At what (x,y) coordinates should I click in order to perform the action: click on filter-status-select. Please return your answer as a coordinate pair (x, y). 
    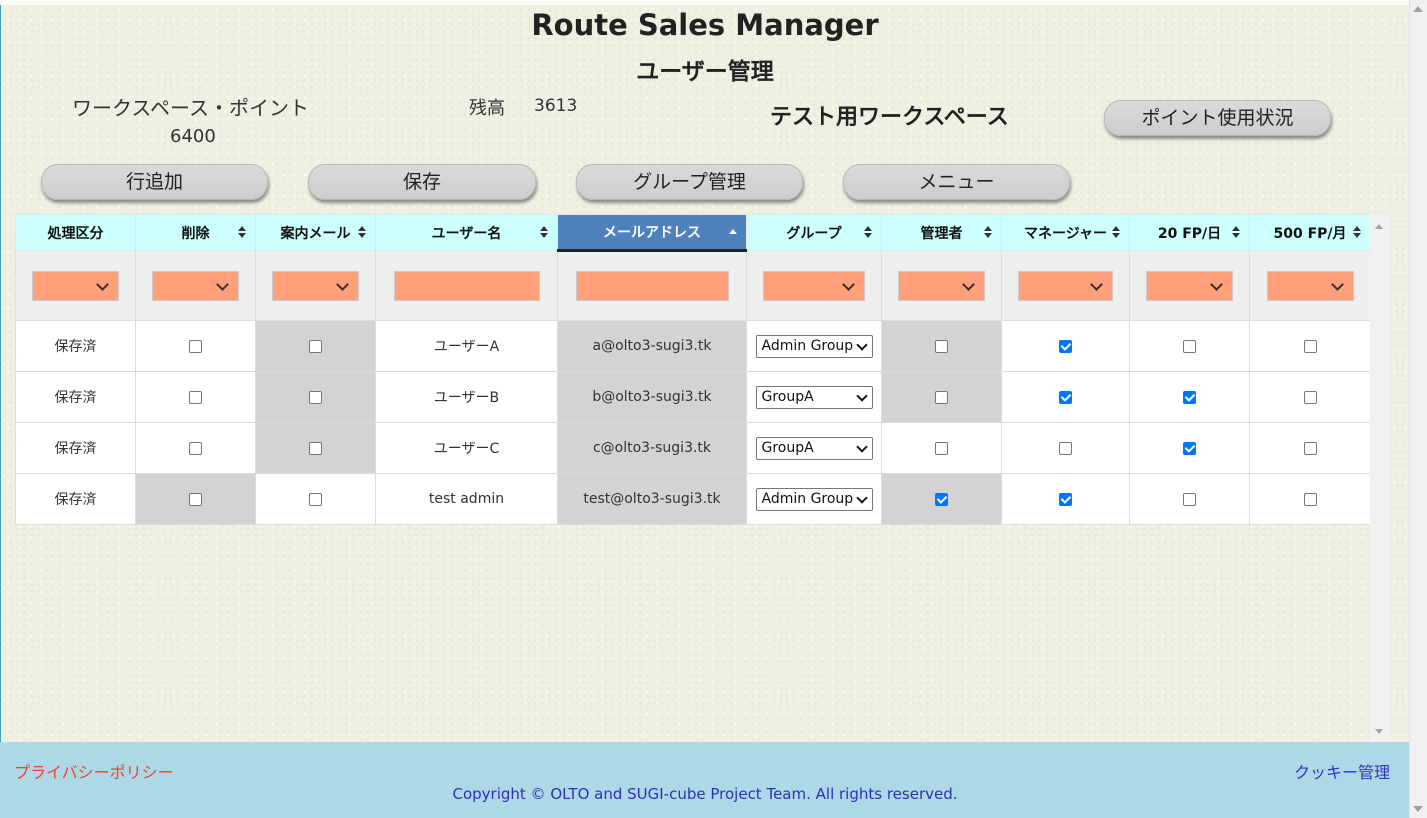
    Looking at the image, I should click on (75, 285).